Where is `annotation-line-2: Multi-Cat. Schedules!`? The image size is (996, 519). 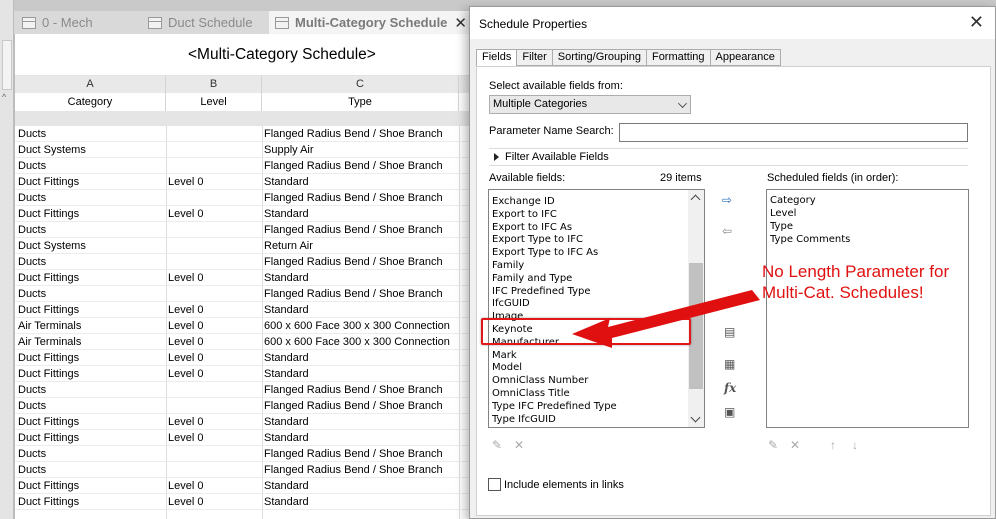 annotation-line-2: Multi-Cat. Schedules! is located at coordinates (843, 292).